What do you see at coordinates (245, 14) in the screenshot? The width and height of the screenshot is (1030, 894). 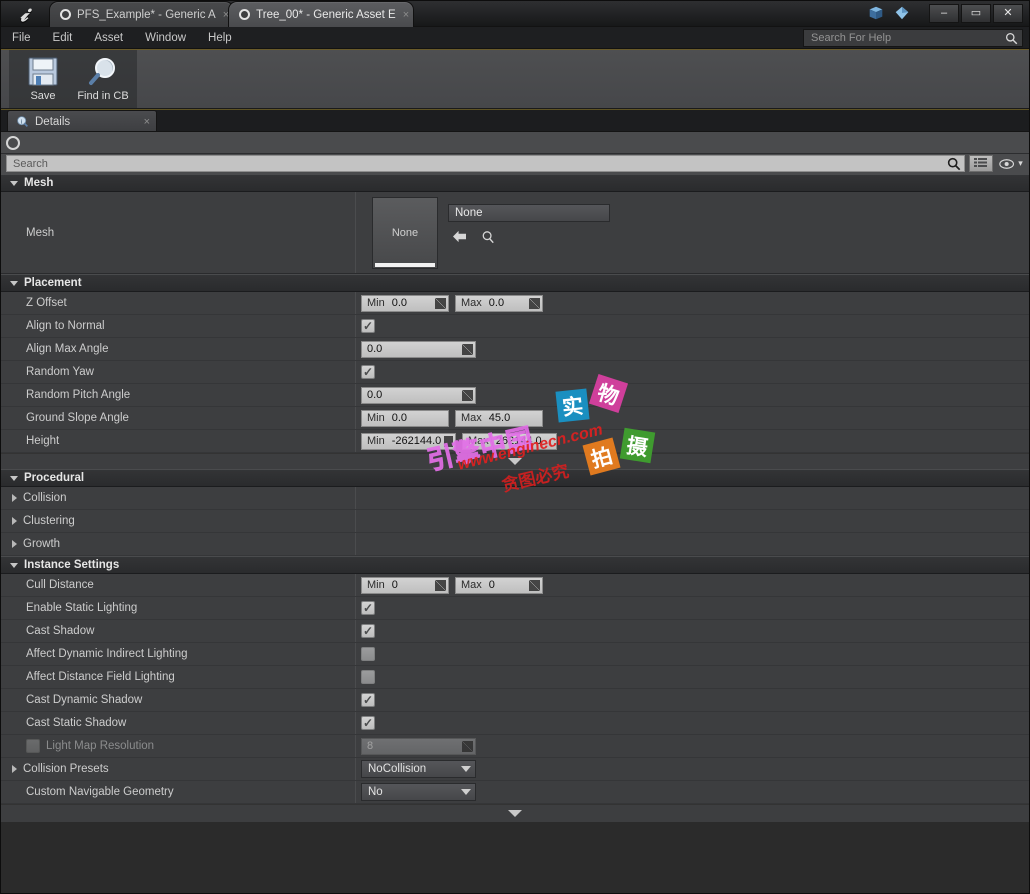 I see `tab-status-icon` at bounding box center [245, 14].